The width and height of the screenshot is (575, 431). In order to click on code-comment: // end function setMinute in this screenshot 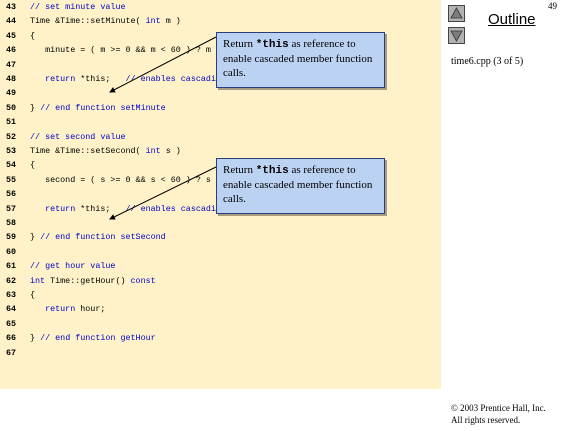, I will do `click(103, 107)`.